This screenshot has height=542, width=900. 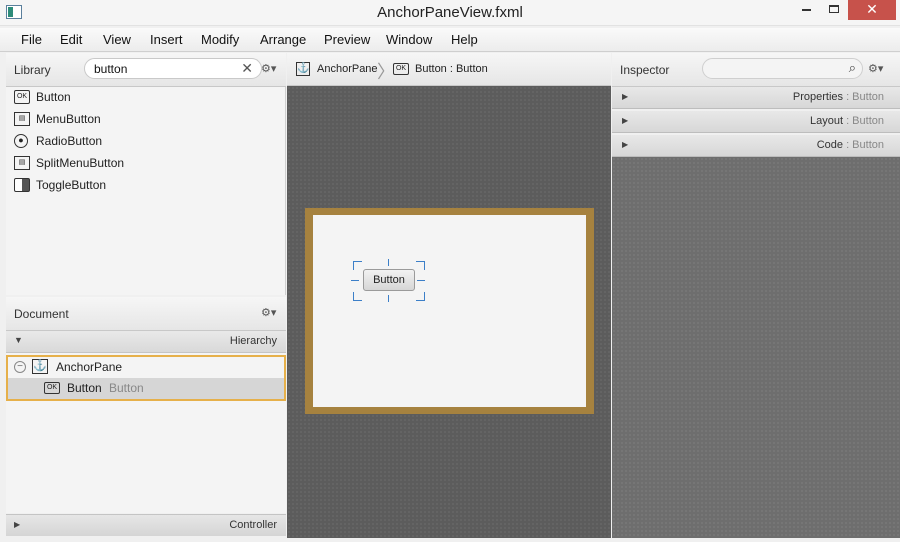 I want to click on maximize-icon, so click(x=834, y=9).